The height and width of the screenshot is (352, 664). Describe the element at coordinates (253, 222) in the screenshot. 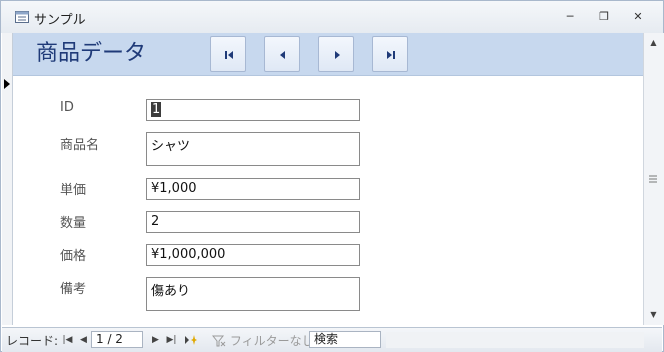

I see `quantity-field: 2` at that location.